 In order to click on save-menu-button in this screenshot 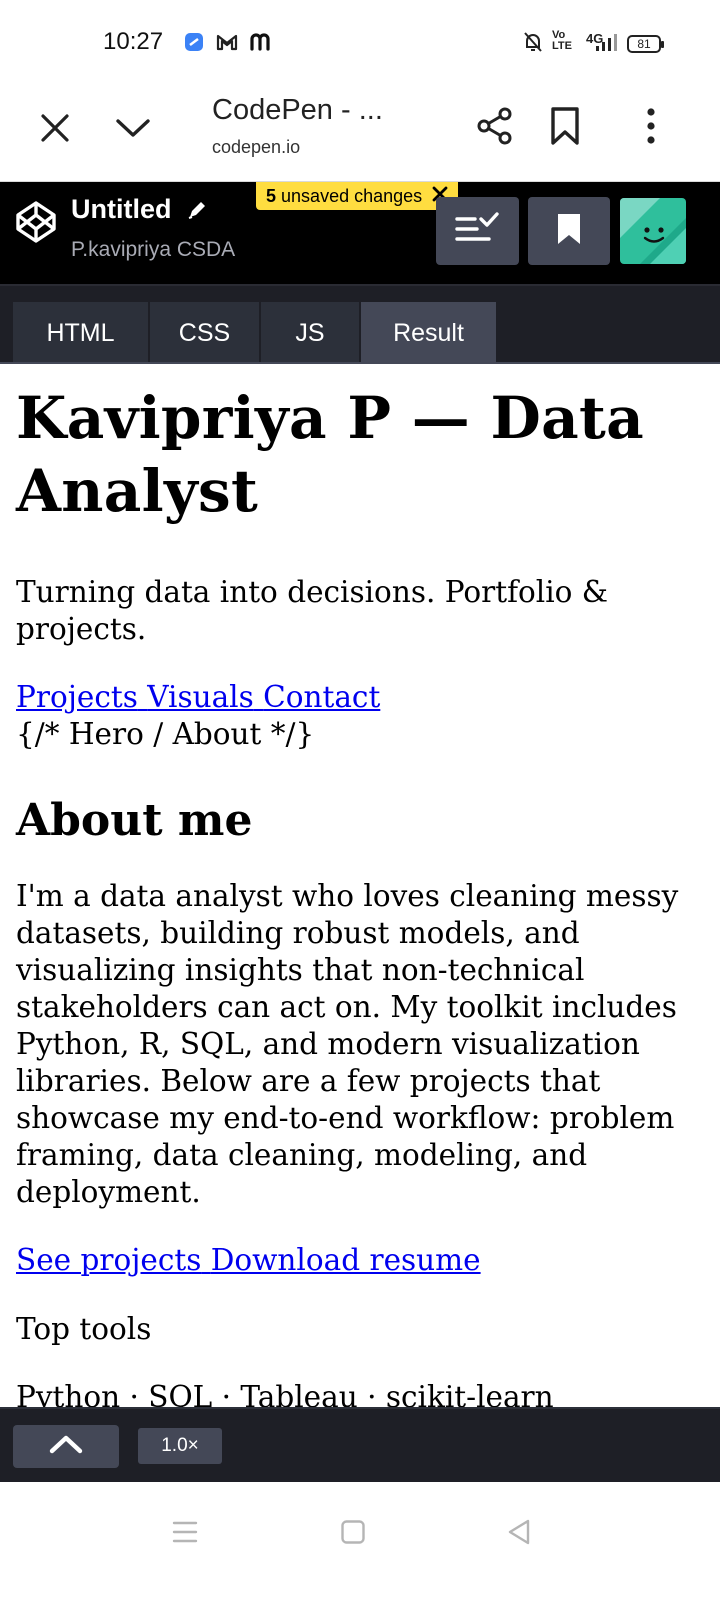, I will do `click(477, 231)`.